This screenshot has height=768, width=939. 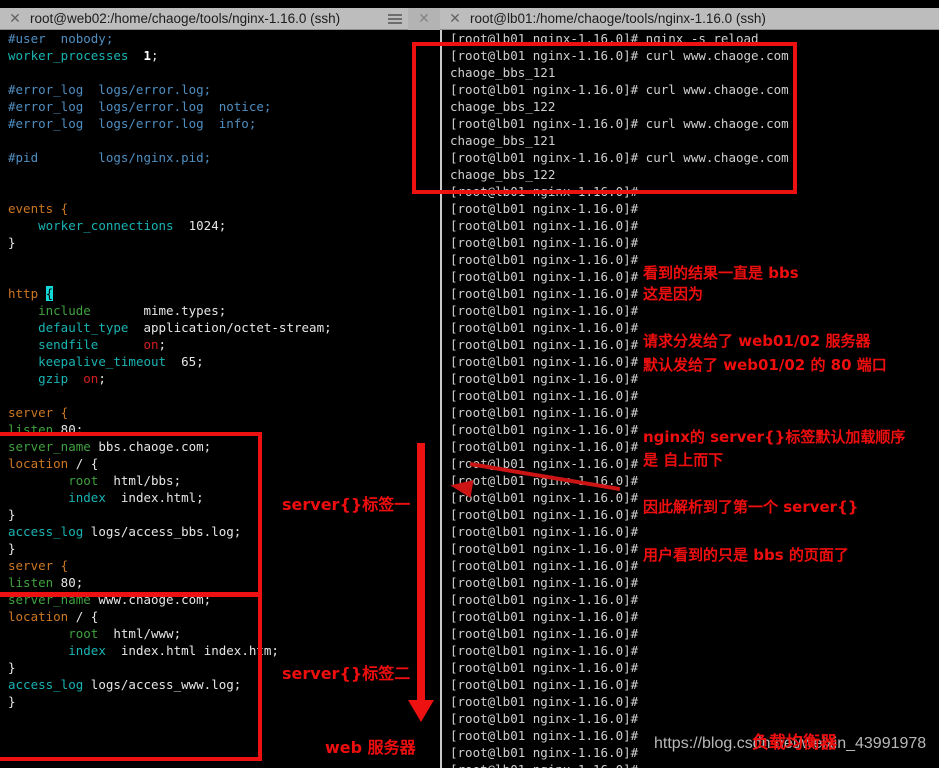 What do you see at coordinates (220, 344) in the screenshot?
I see `conf-line: sendfile on;` at bounding box center [220, 344].